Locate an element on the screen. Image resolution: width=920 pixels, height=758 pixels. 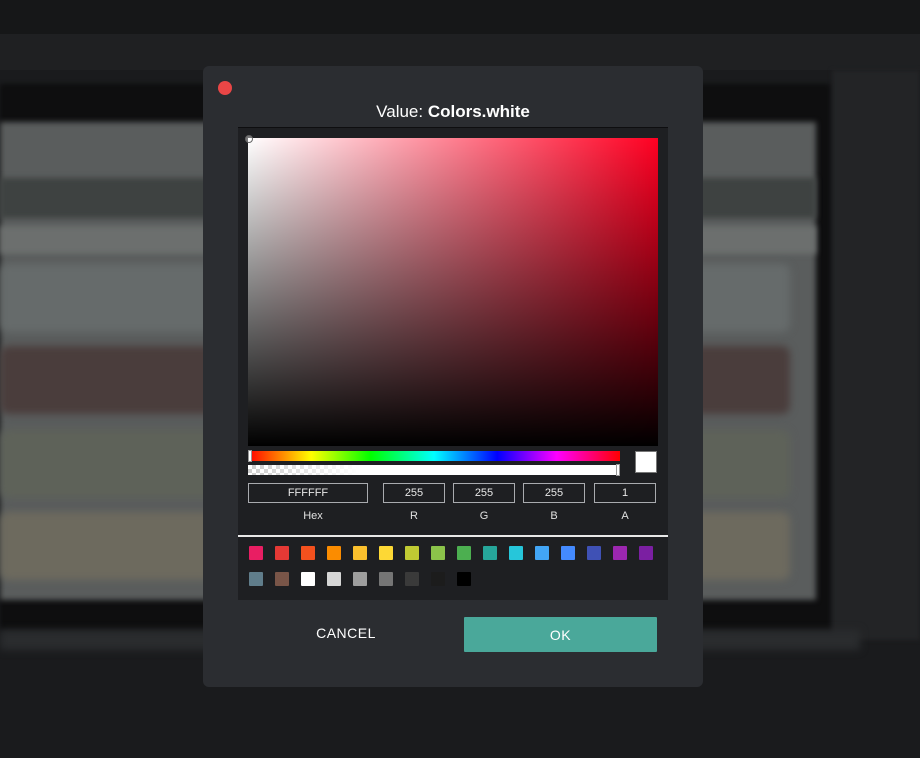
red-input is located at coordinates (414, 493).